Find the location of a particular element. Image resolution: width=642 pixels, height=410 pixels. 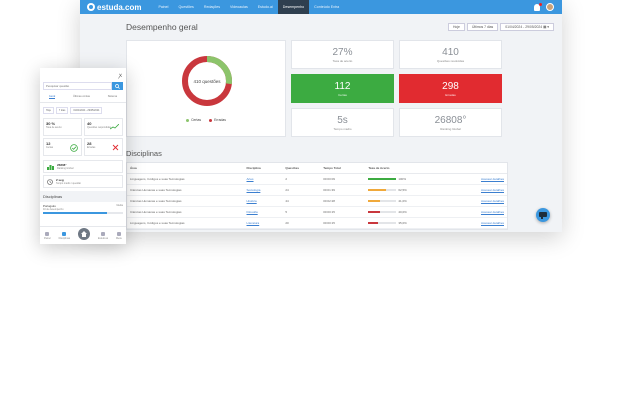

discipline-progress is located at coordinates (83, 213).